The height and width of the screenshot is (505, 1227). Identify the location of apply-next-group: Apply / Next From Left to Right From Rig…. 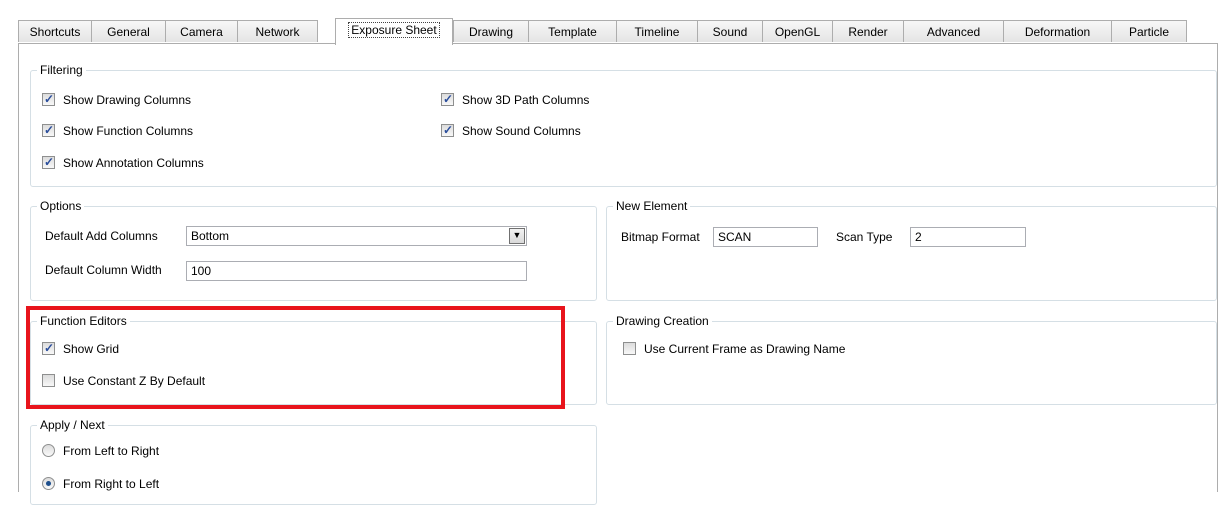
(313, 461).